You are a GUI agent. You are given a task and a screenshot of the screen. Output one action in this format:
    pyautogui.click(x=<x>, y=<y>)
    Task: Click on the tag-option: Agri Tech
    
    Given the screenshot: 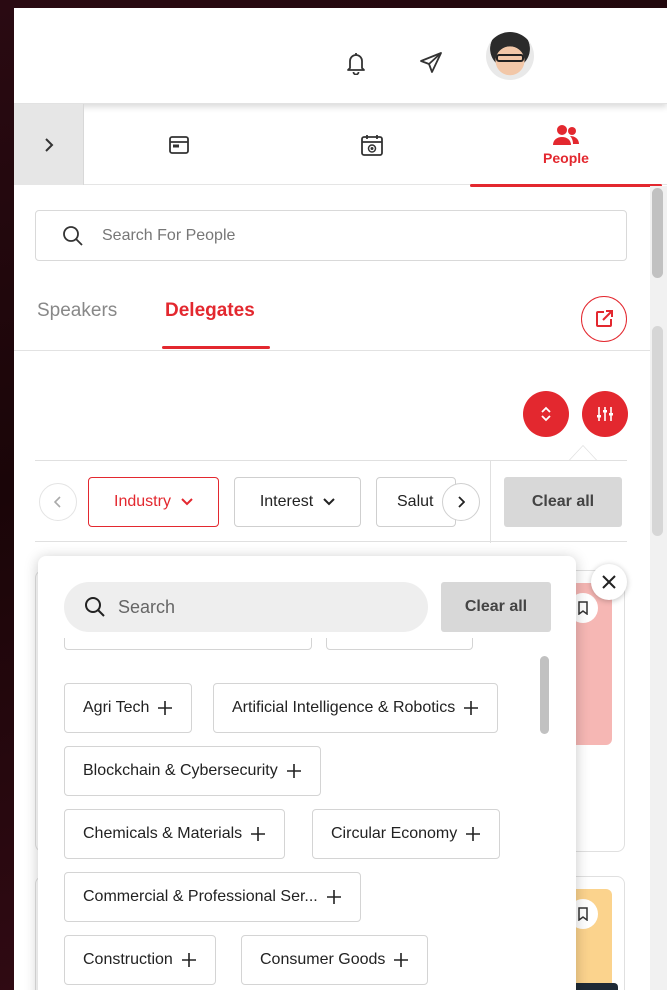 What is the action you would take?
    pyautogui.click(x=128, y=708)
    